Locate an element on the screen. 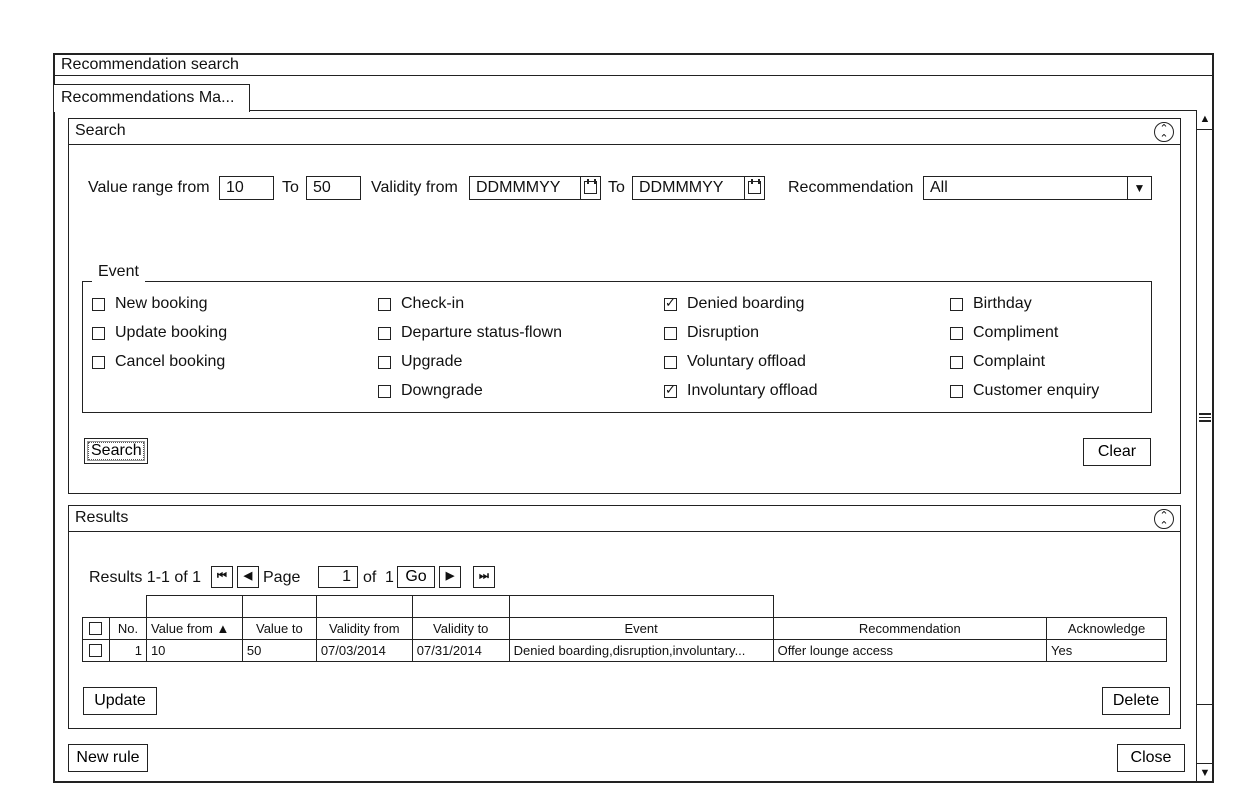 This screenshot has height=812, width=1240. validity-to-label: To is located at coordinates (616, 187).